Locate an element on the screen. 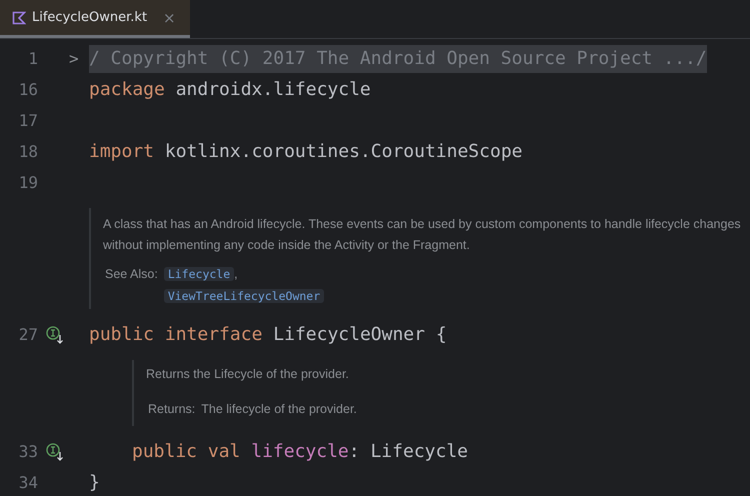 The height and width of the screenshot is (496, 750). line-number: 18 is located at coordinates (28, 151).